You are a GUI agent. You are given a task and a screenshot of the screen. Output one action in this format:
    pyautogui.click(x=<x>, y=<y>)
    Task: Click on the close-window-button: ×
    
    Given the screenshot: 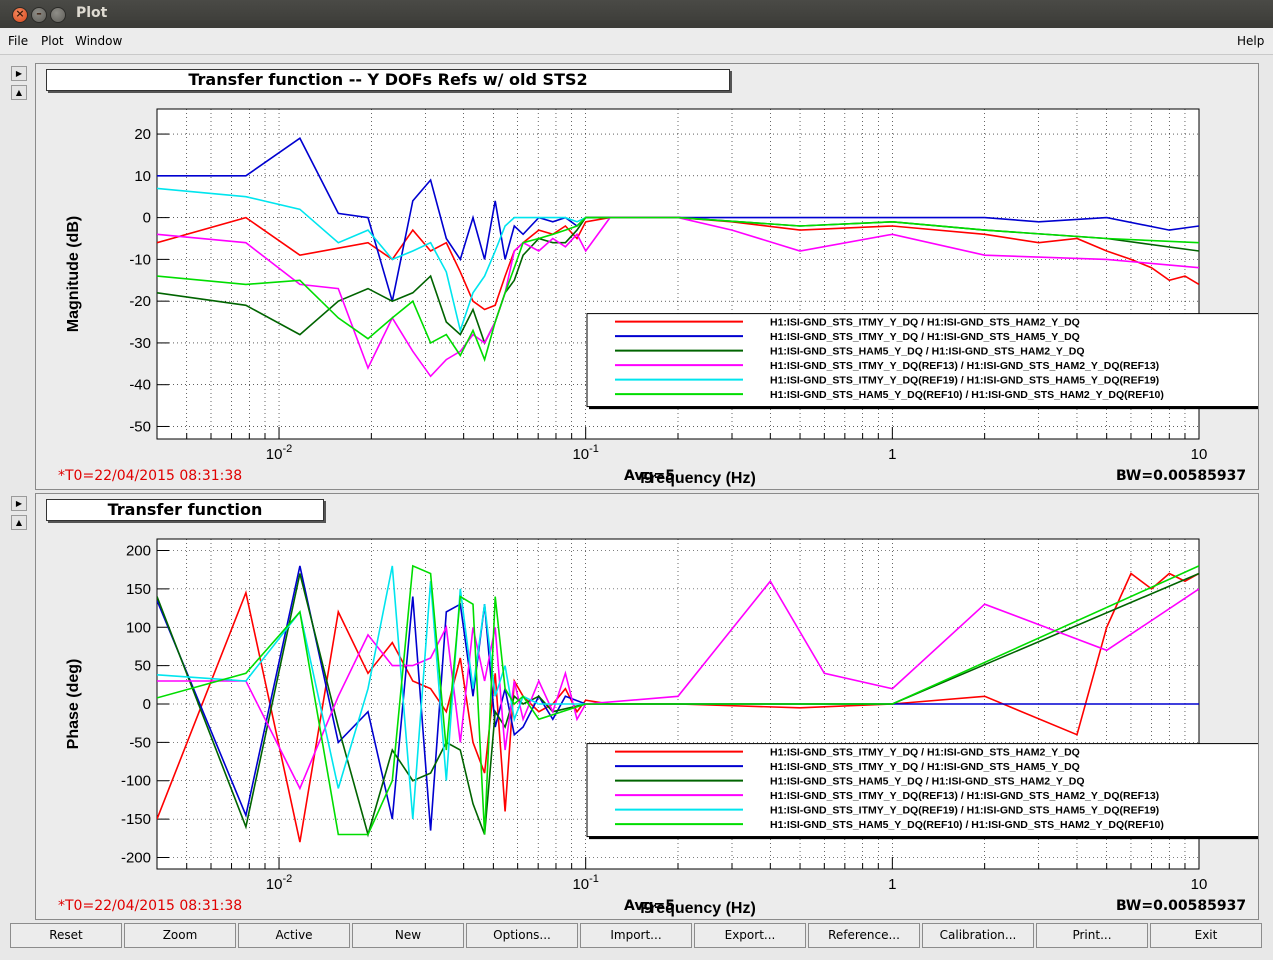 What is the action you would take?
    pyautogui.click(x=20, y=15)
    